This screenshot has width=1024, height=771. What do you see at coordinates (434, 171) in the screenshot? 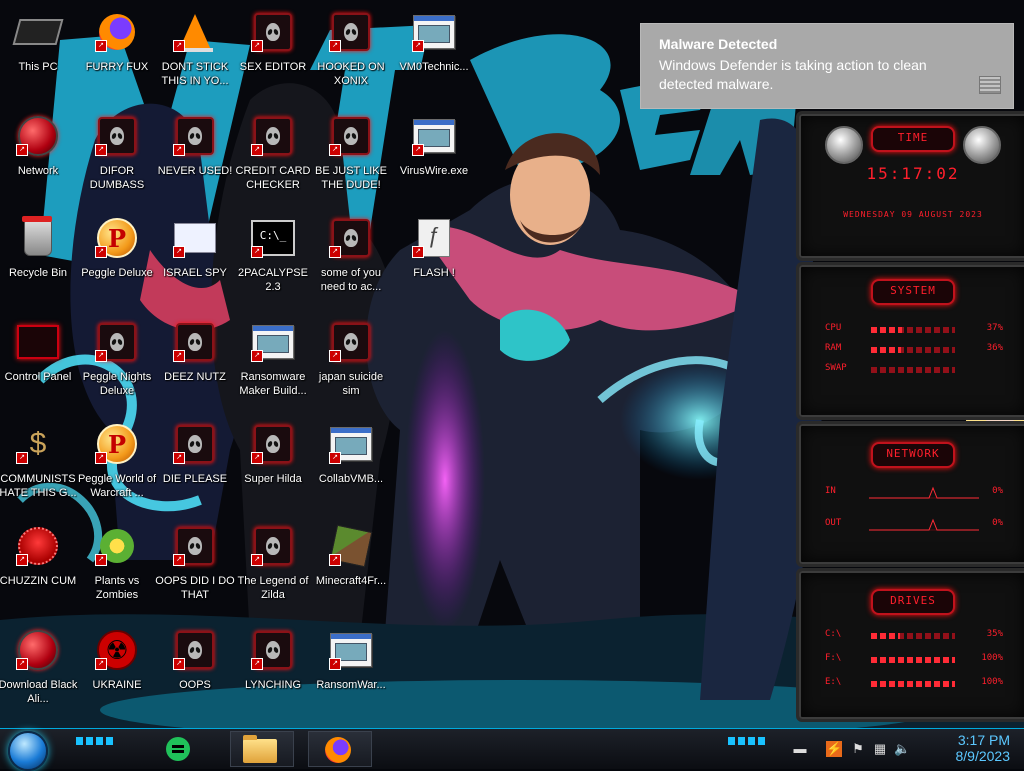
I see `desktop-icon-label: VirusWire.exe` at bounding box center [434, 171].